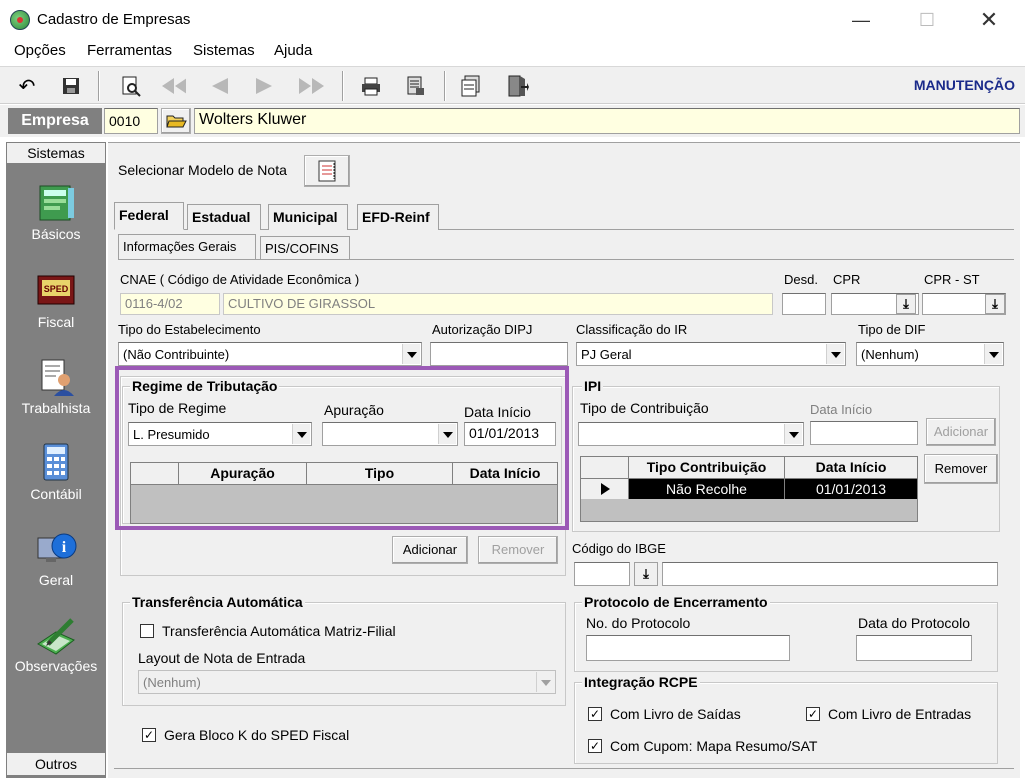  Describe the element at coordinates (430, 550) in the screenshot. I see `regime-add-button: Adicionar` at that location.